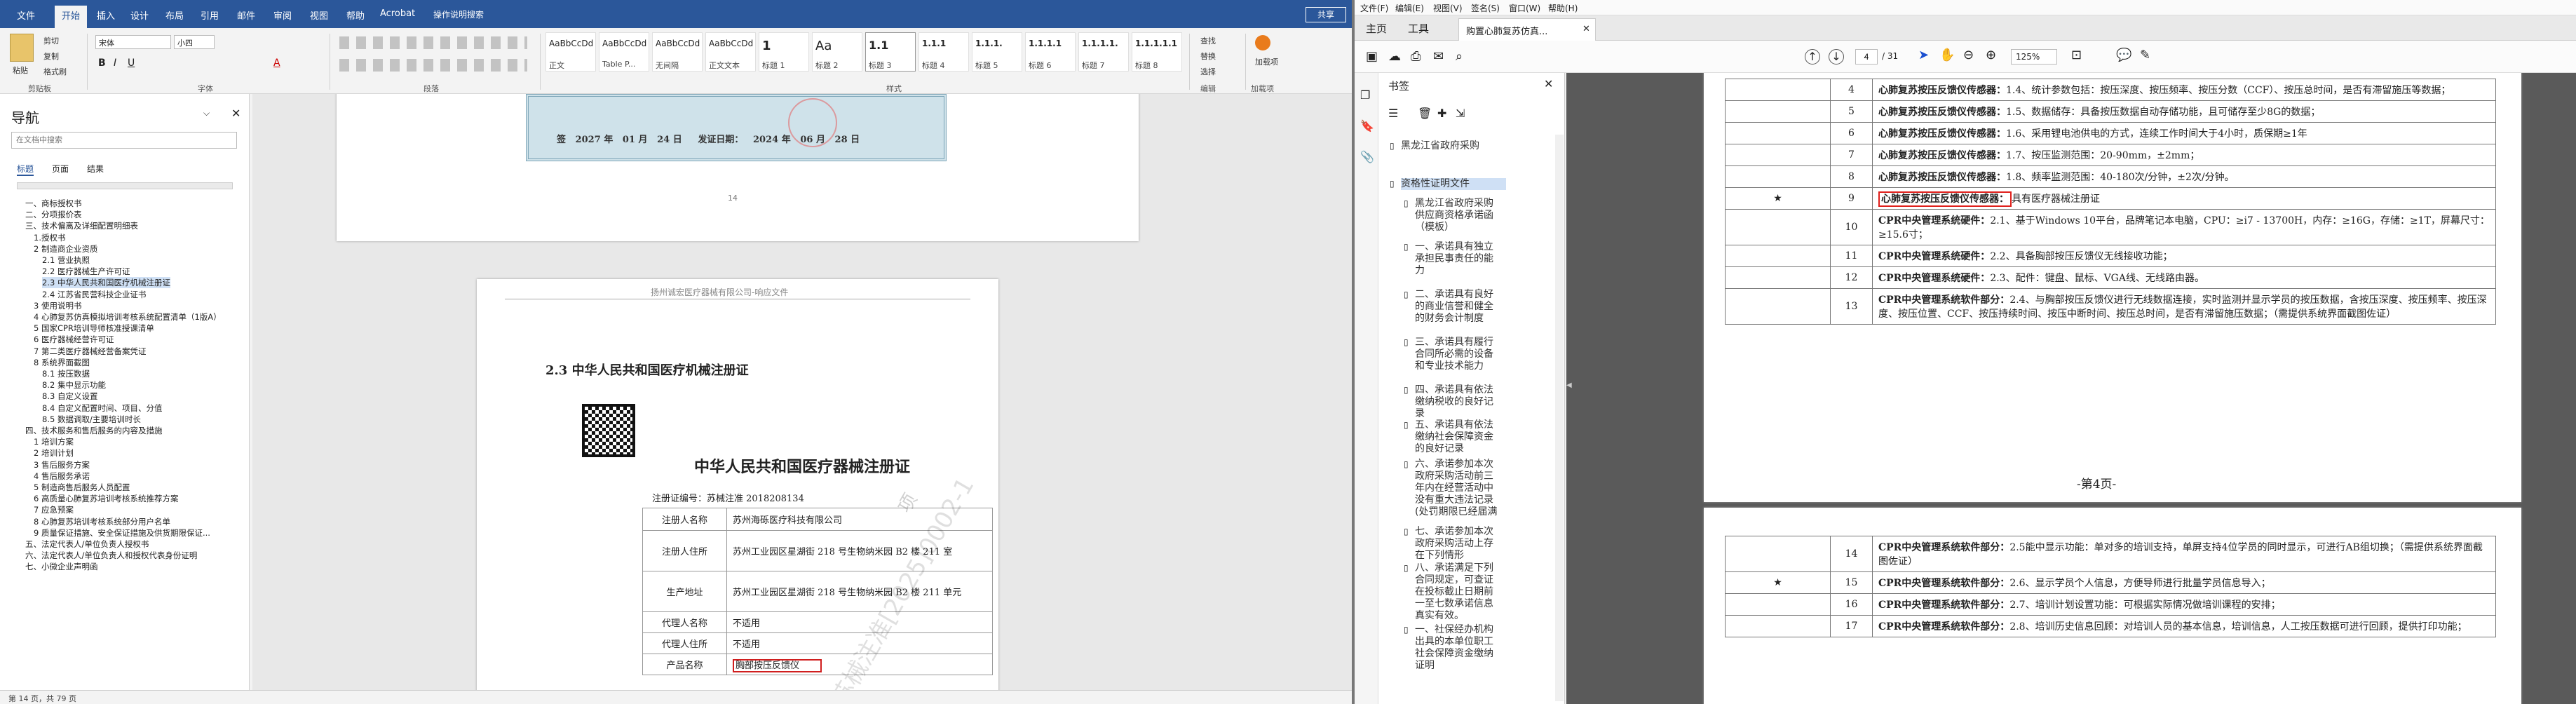 Image resolution: width=2576 pixels, height=704 pixels. What do you see at coordinates (65, 249) in the screenshot?
I see `nav-heading-item: 2 制造商企业资质` at bounding box center [65, 249].